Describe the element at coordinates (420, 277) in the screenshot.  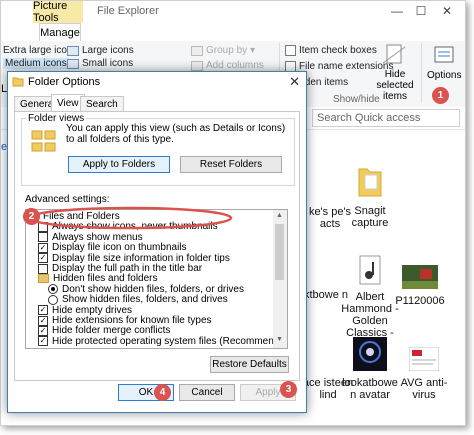
I see `photo-thumbnail` at that location.